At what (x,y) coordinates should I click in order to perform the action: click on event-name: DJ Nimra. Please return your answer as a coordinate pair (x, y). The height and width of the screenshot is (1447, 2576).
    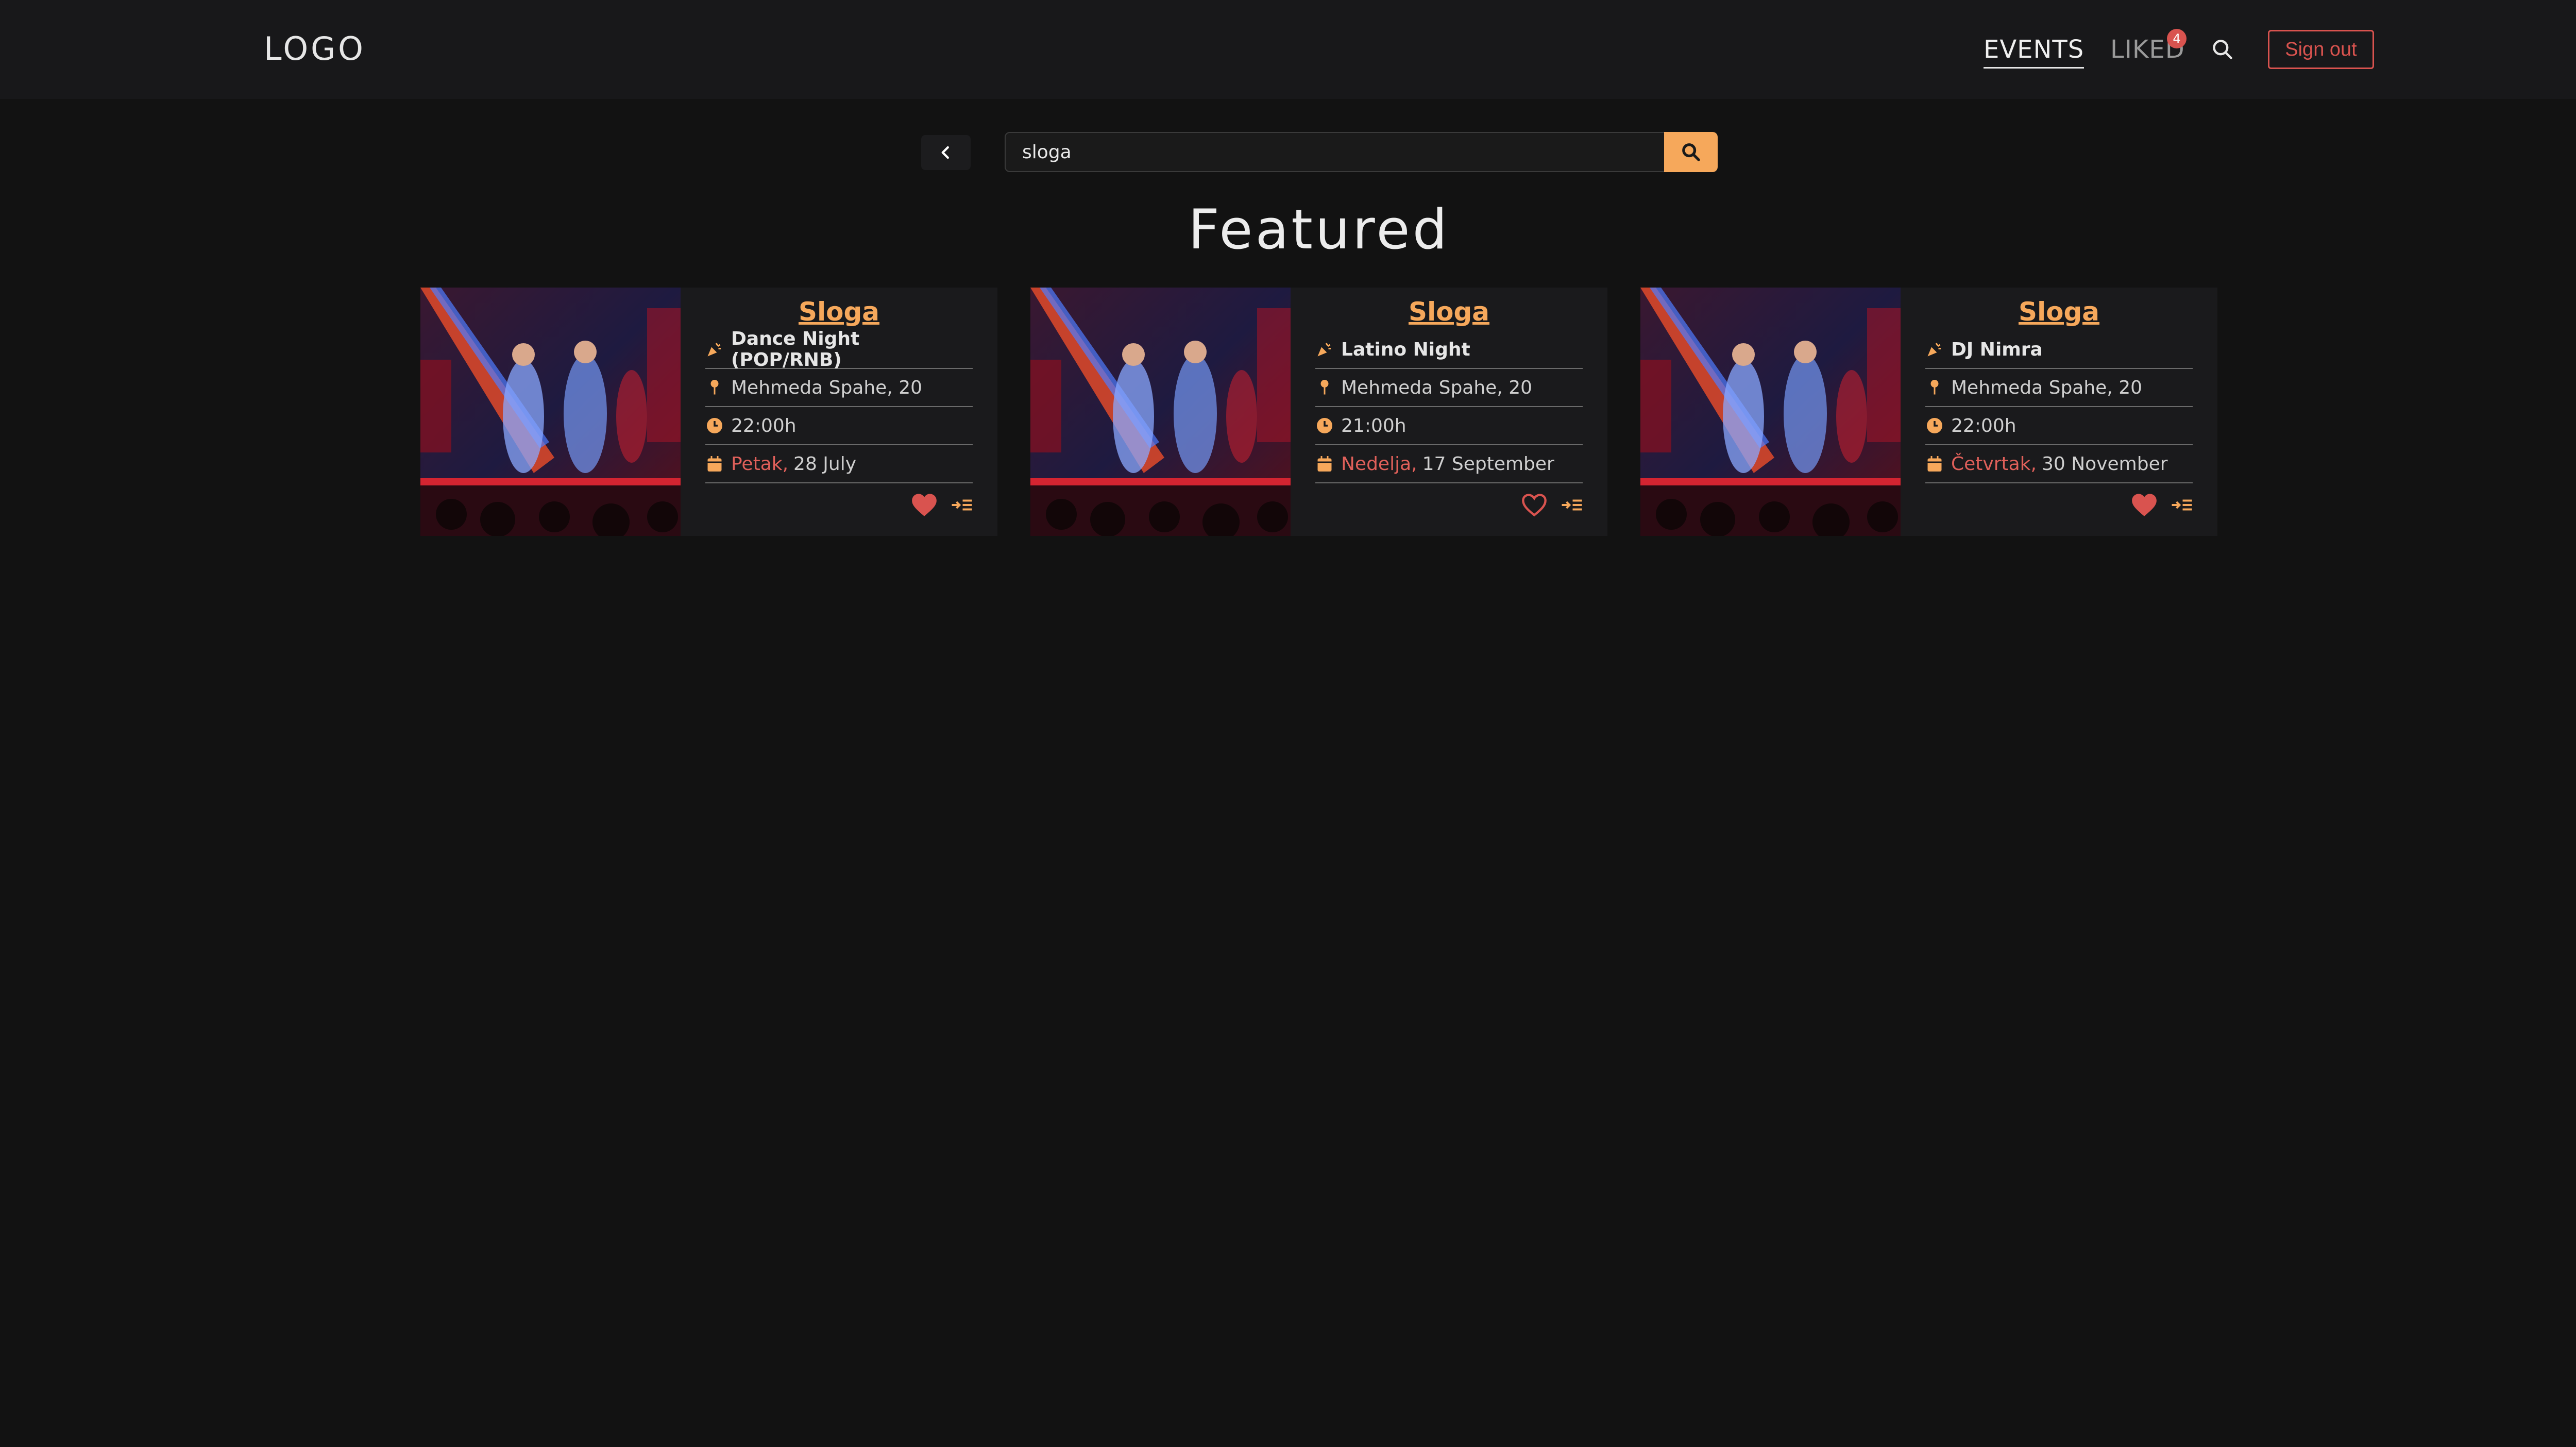
    Looking at the image, I should click on (1997, 349).